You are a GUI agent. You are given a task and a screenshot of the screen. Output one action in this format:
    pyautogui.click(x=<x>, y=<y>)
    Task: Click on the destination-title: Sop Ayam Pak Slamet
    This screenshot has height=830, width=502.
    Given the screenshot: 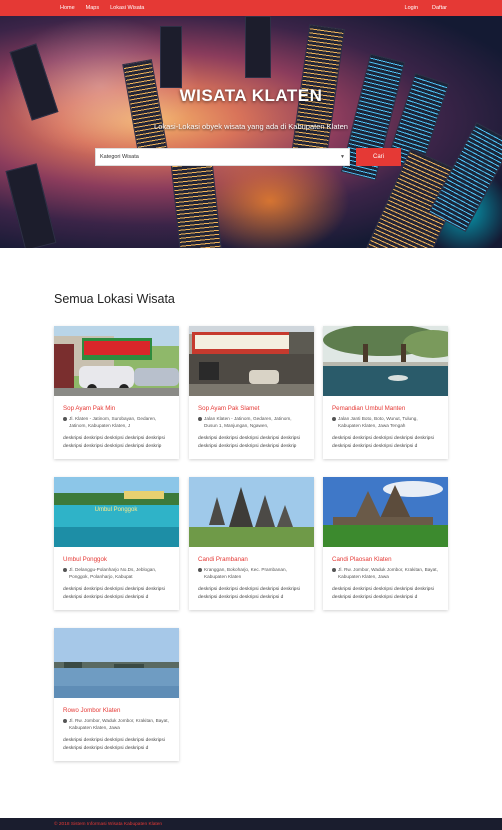 What is the action you would take?
    pyautogui.click(x=251, y=408)
    